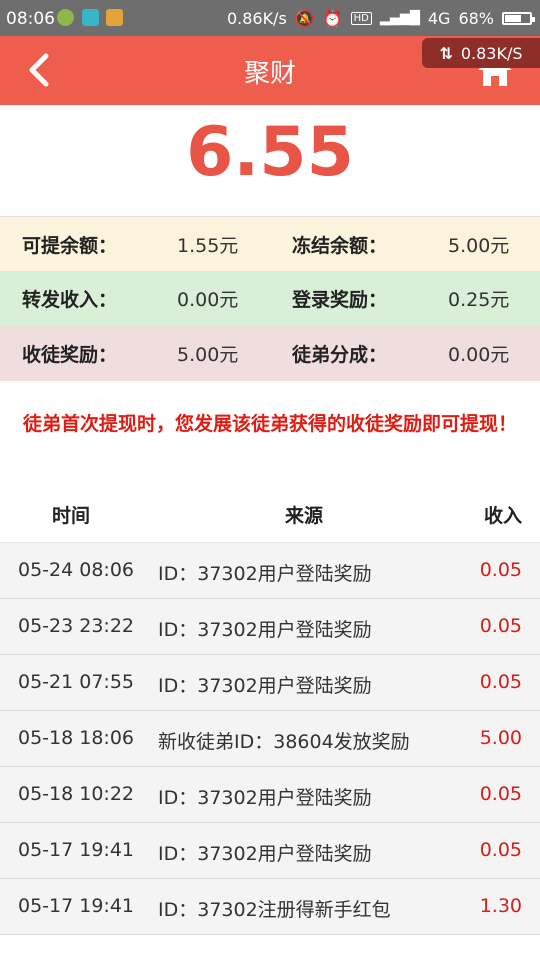 The image size is (540, 960). What do you see at coordinates (71, 516) in the screenshot?
I see `header-time: 时间` at bounding box center [71, 516].